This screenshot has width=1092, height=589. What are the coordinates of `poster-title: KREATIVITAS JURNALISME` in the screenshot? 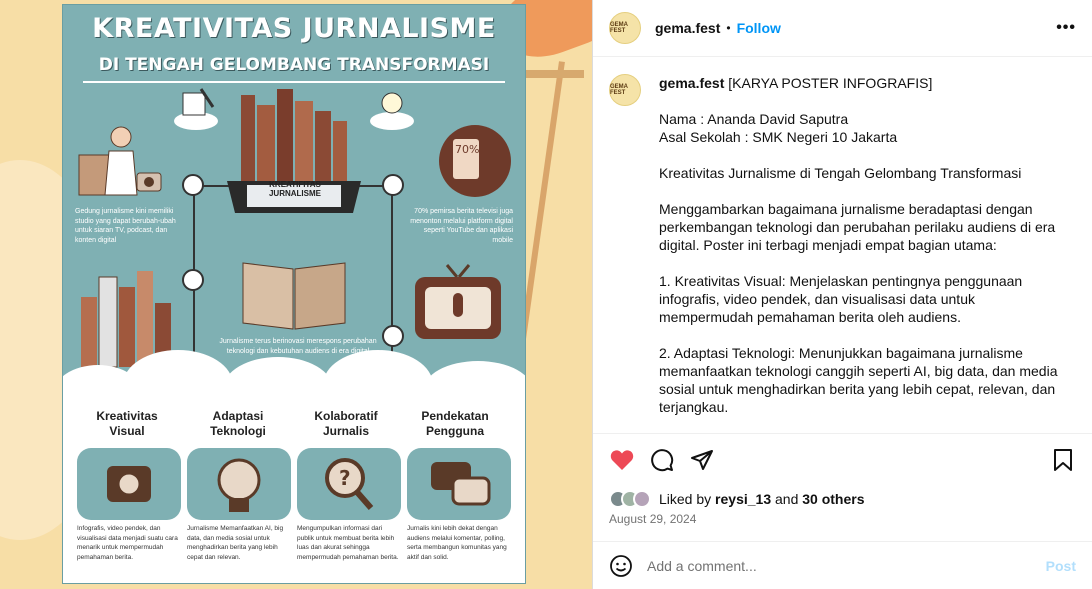 It's located at (294, 28).